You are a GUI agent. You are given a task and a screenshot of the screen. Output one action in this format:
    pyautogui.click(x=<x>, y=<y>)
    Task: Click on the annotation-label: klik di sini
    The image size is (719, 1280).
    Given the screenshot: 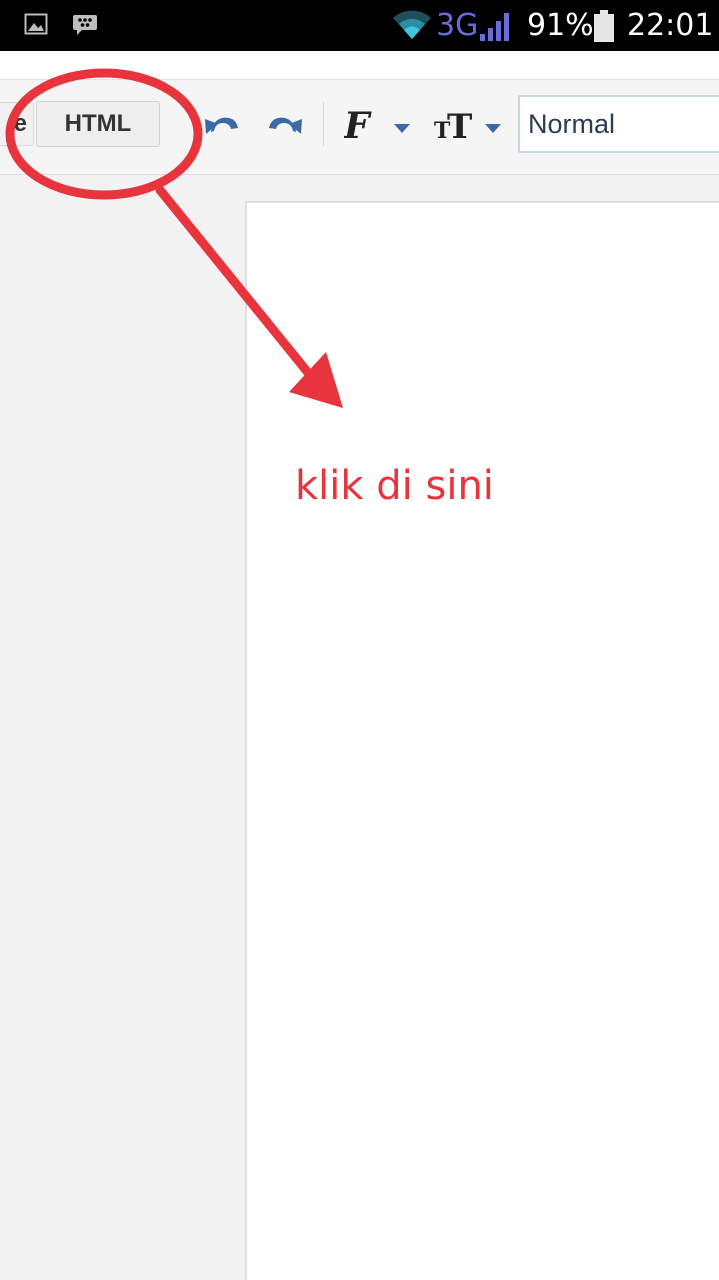 What is the action you would take?
    pyautogui.click(x=394, y=486)
    